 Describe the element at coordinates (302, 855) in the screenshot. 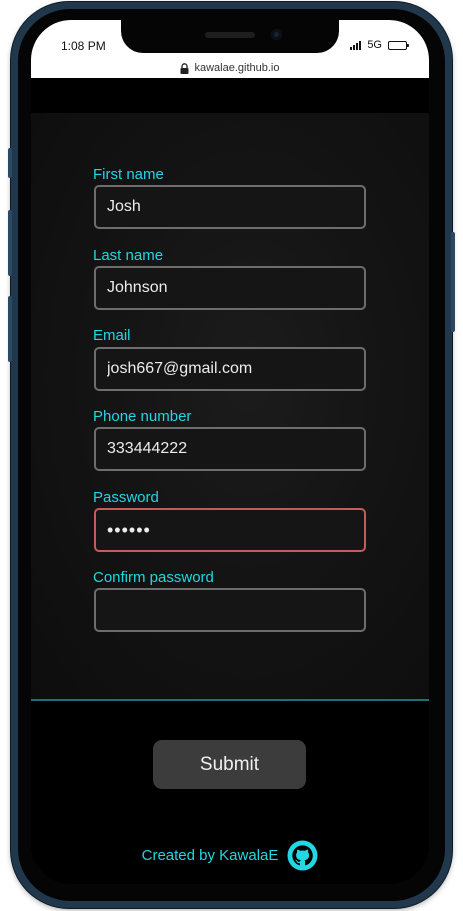

I see `github-icon` at that location.